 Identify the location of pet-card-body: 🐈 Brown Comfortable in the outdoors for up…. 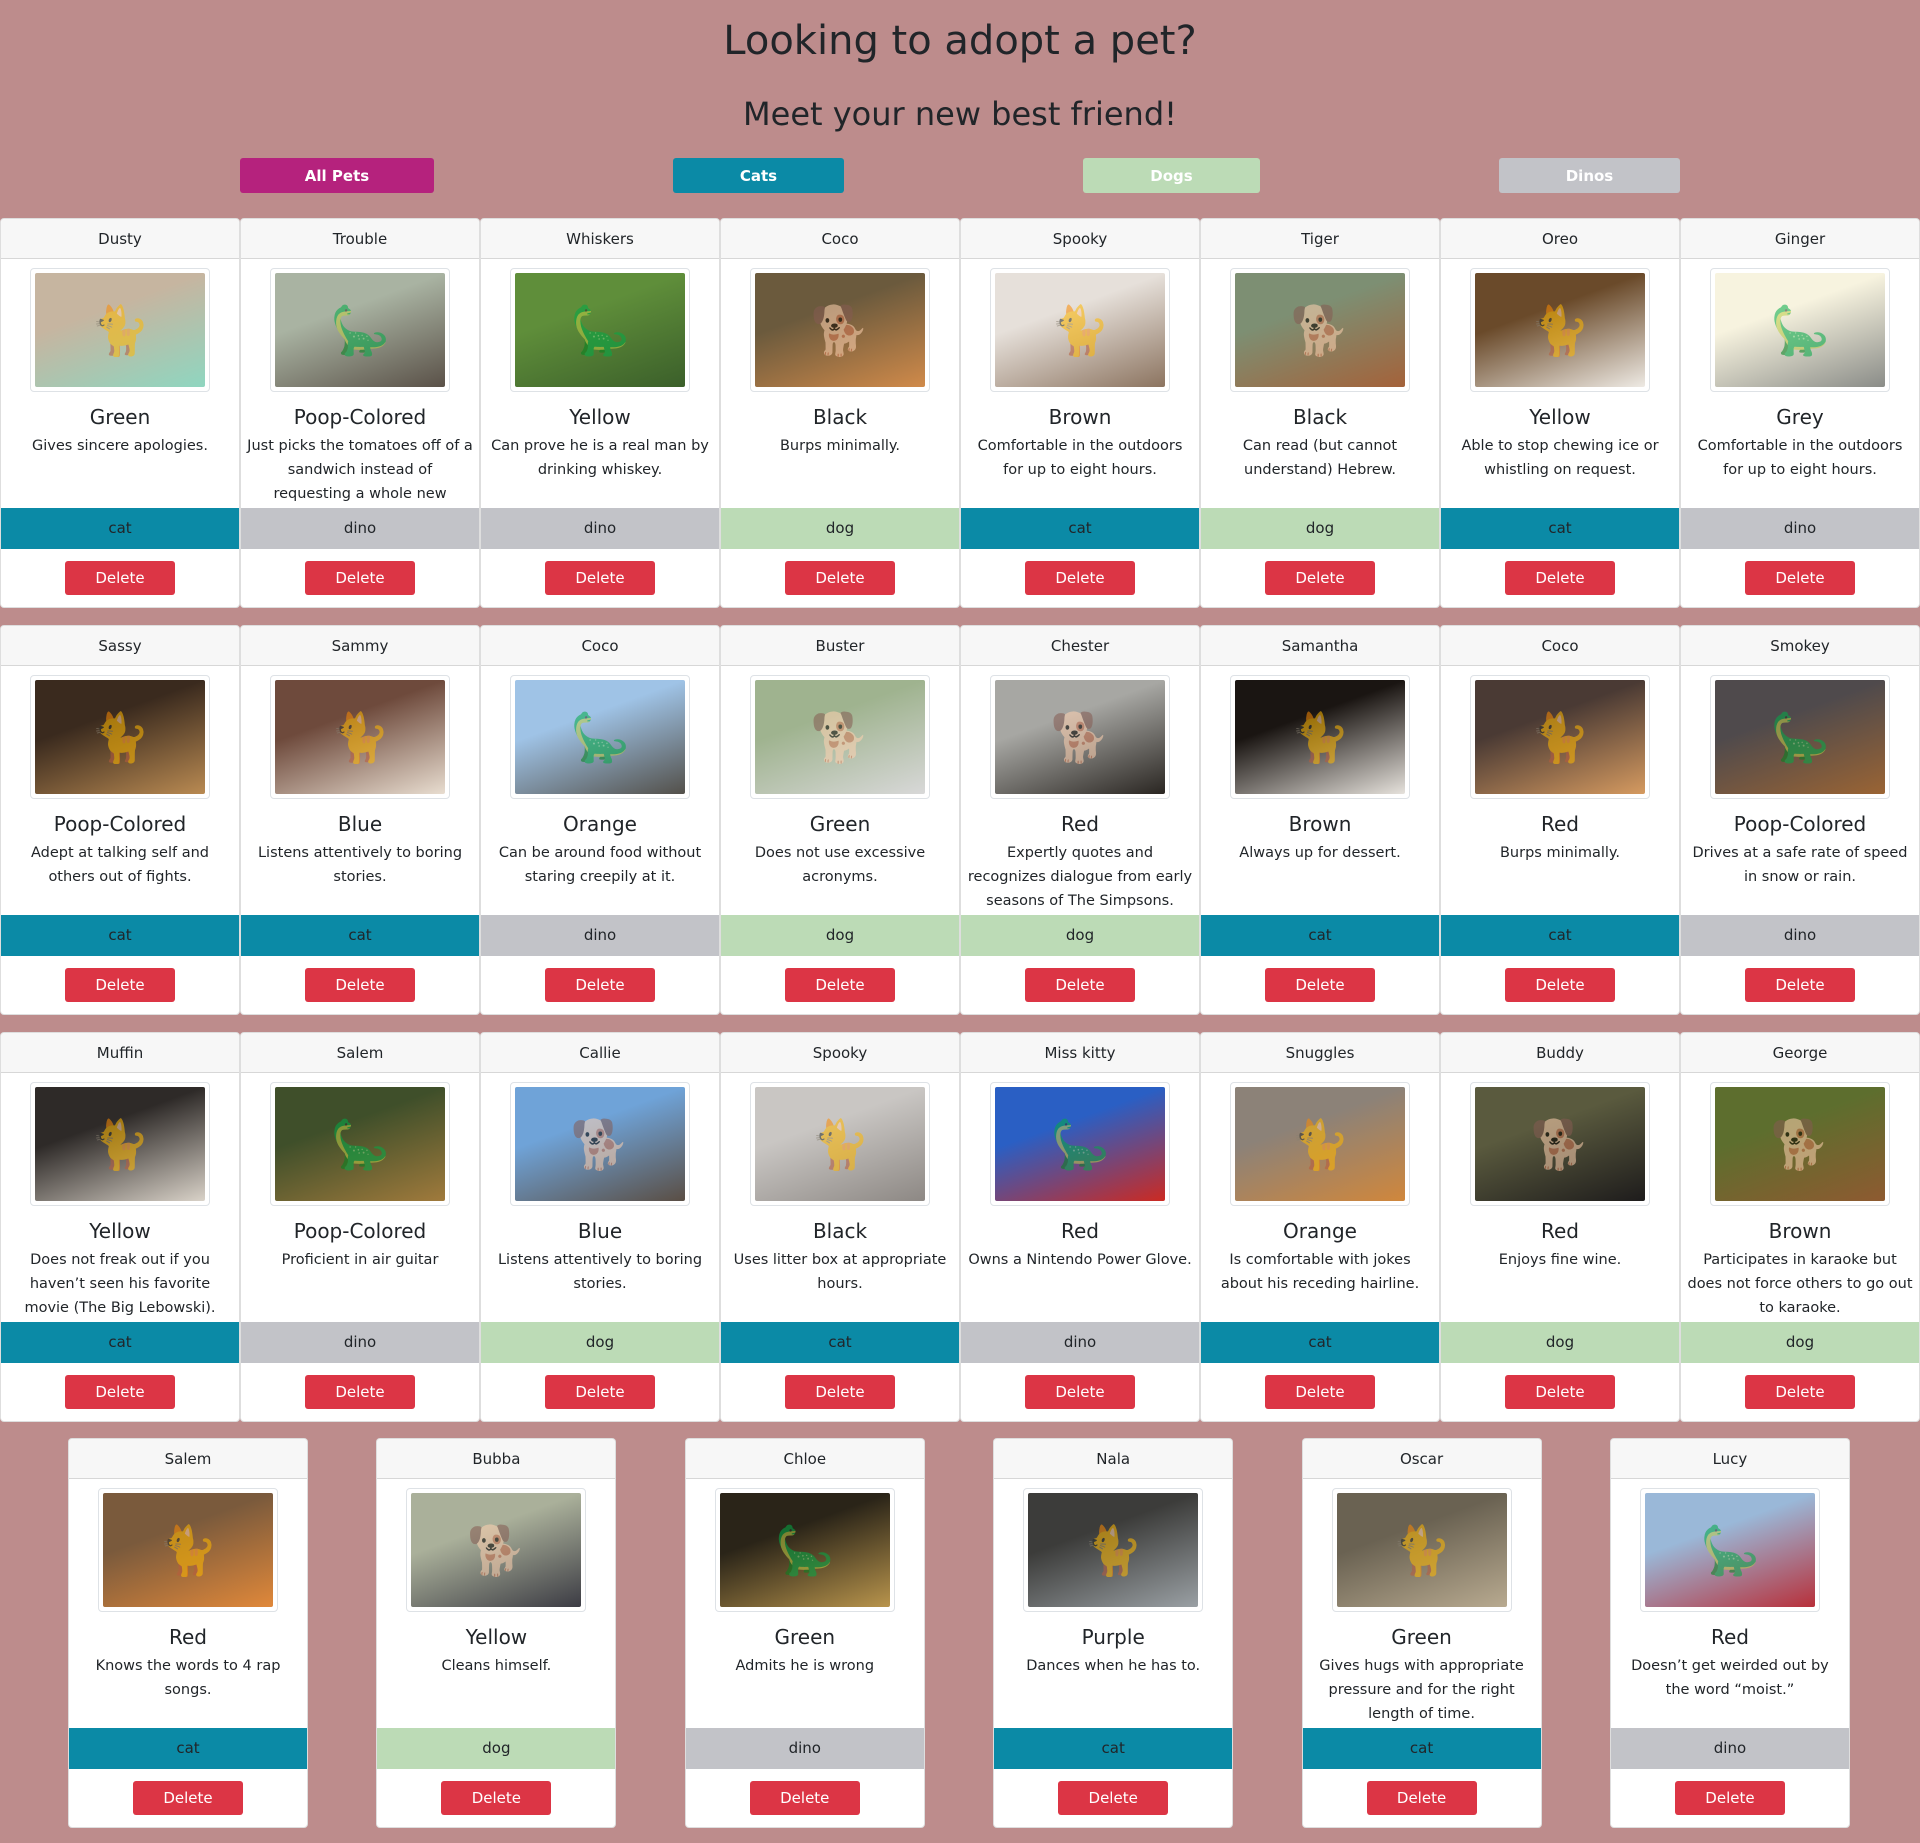
(1080, 383).